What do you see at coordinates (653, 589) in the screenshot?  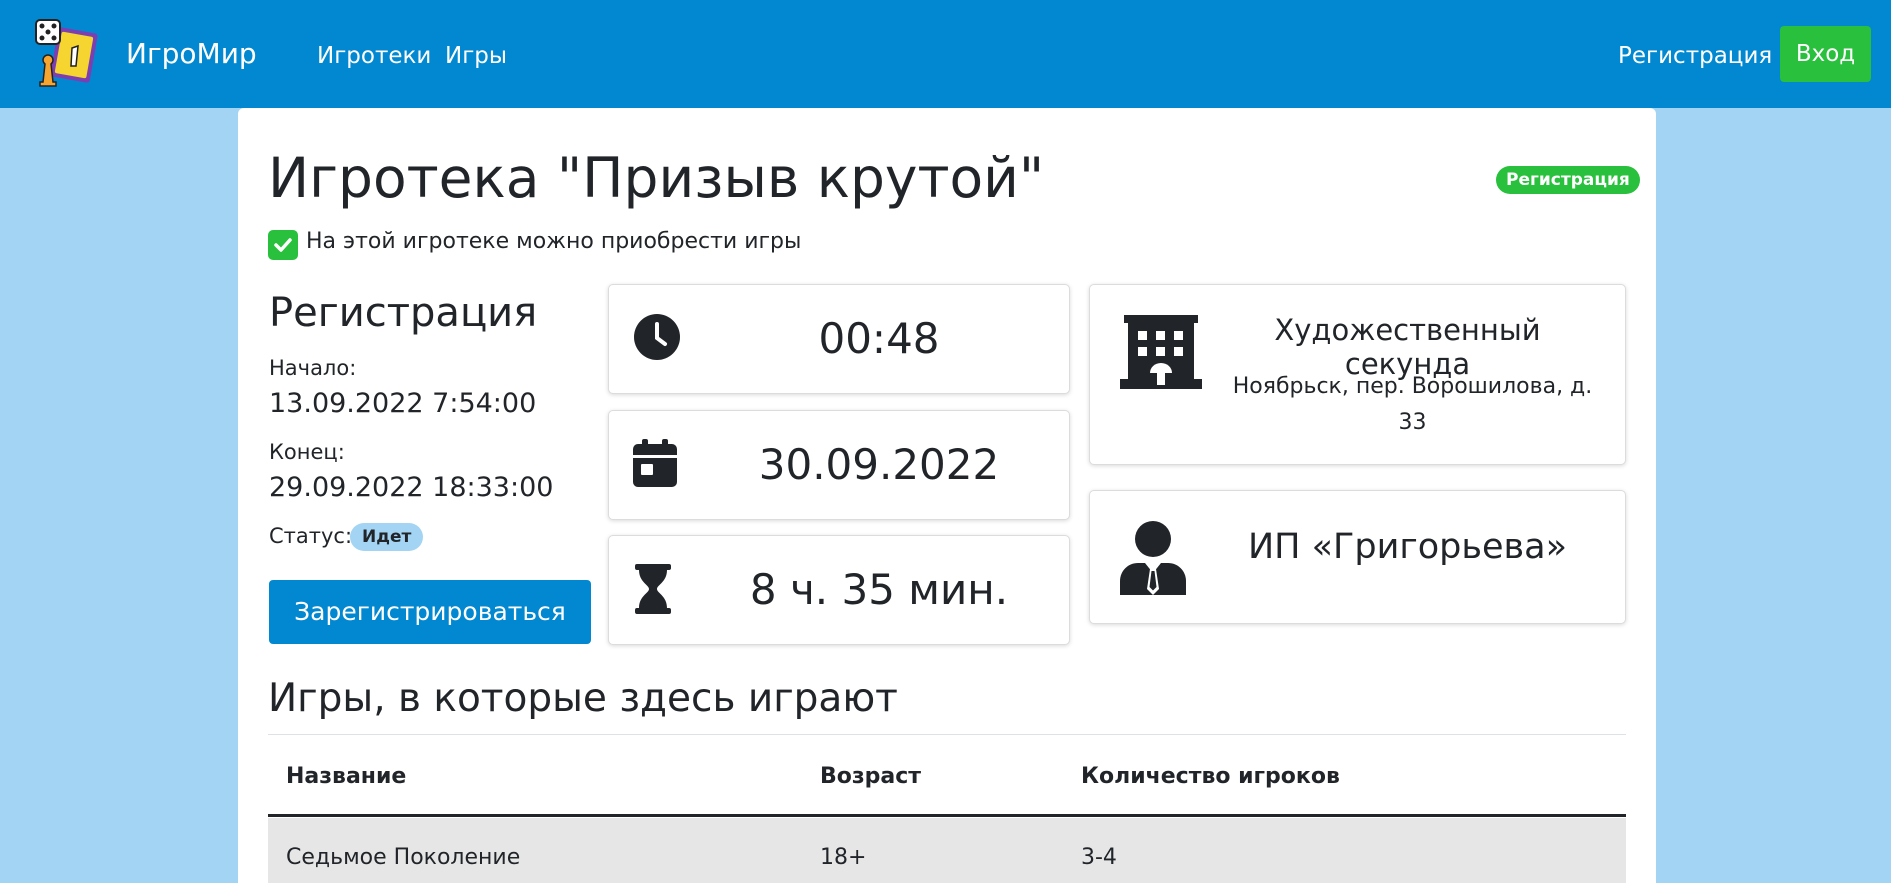 I see `hourglass-icon` at bounding box center [653, 589].